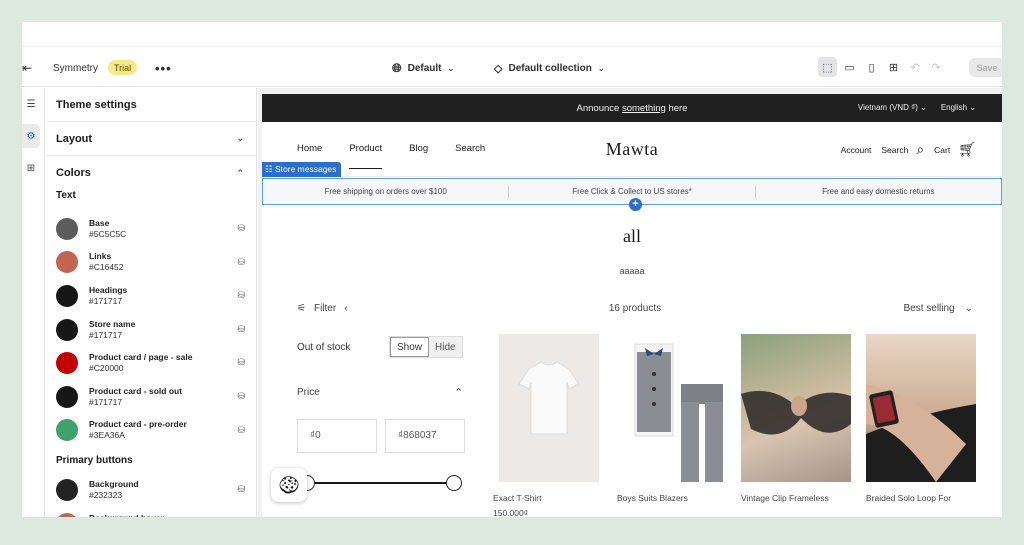 Image resolution: width=1024 pixels, height=545 pixels. I want to click on color-hex: #C16452, so click(106, 267).